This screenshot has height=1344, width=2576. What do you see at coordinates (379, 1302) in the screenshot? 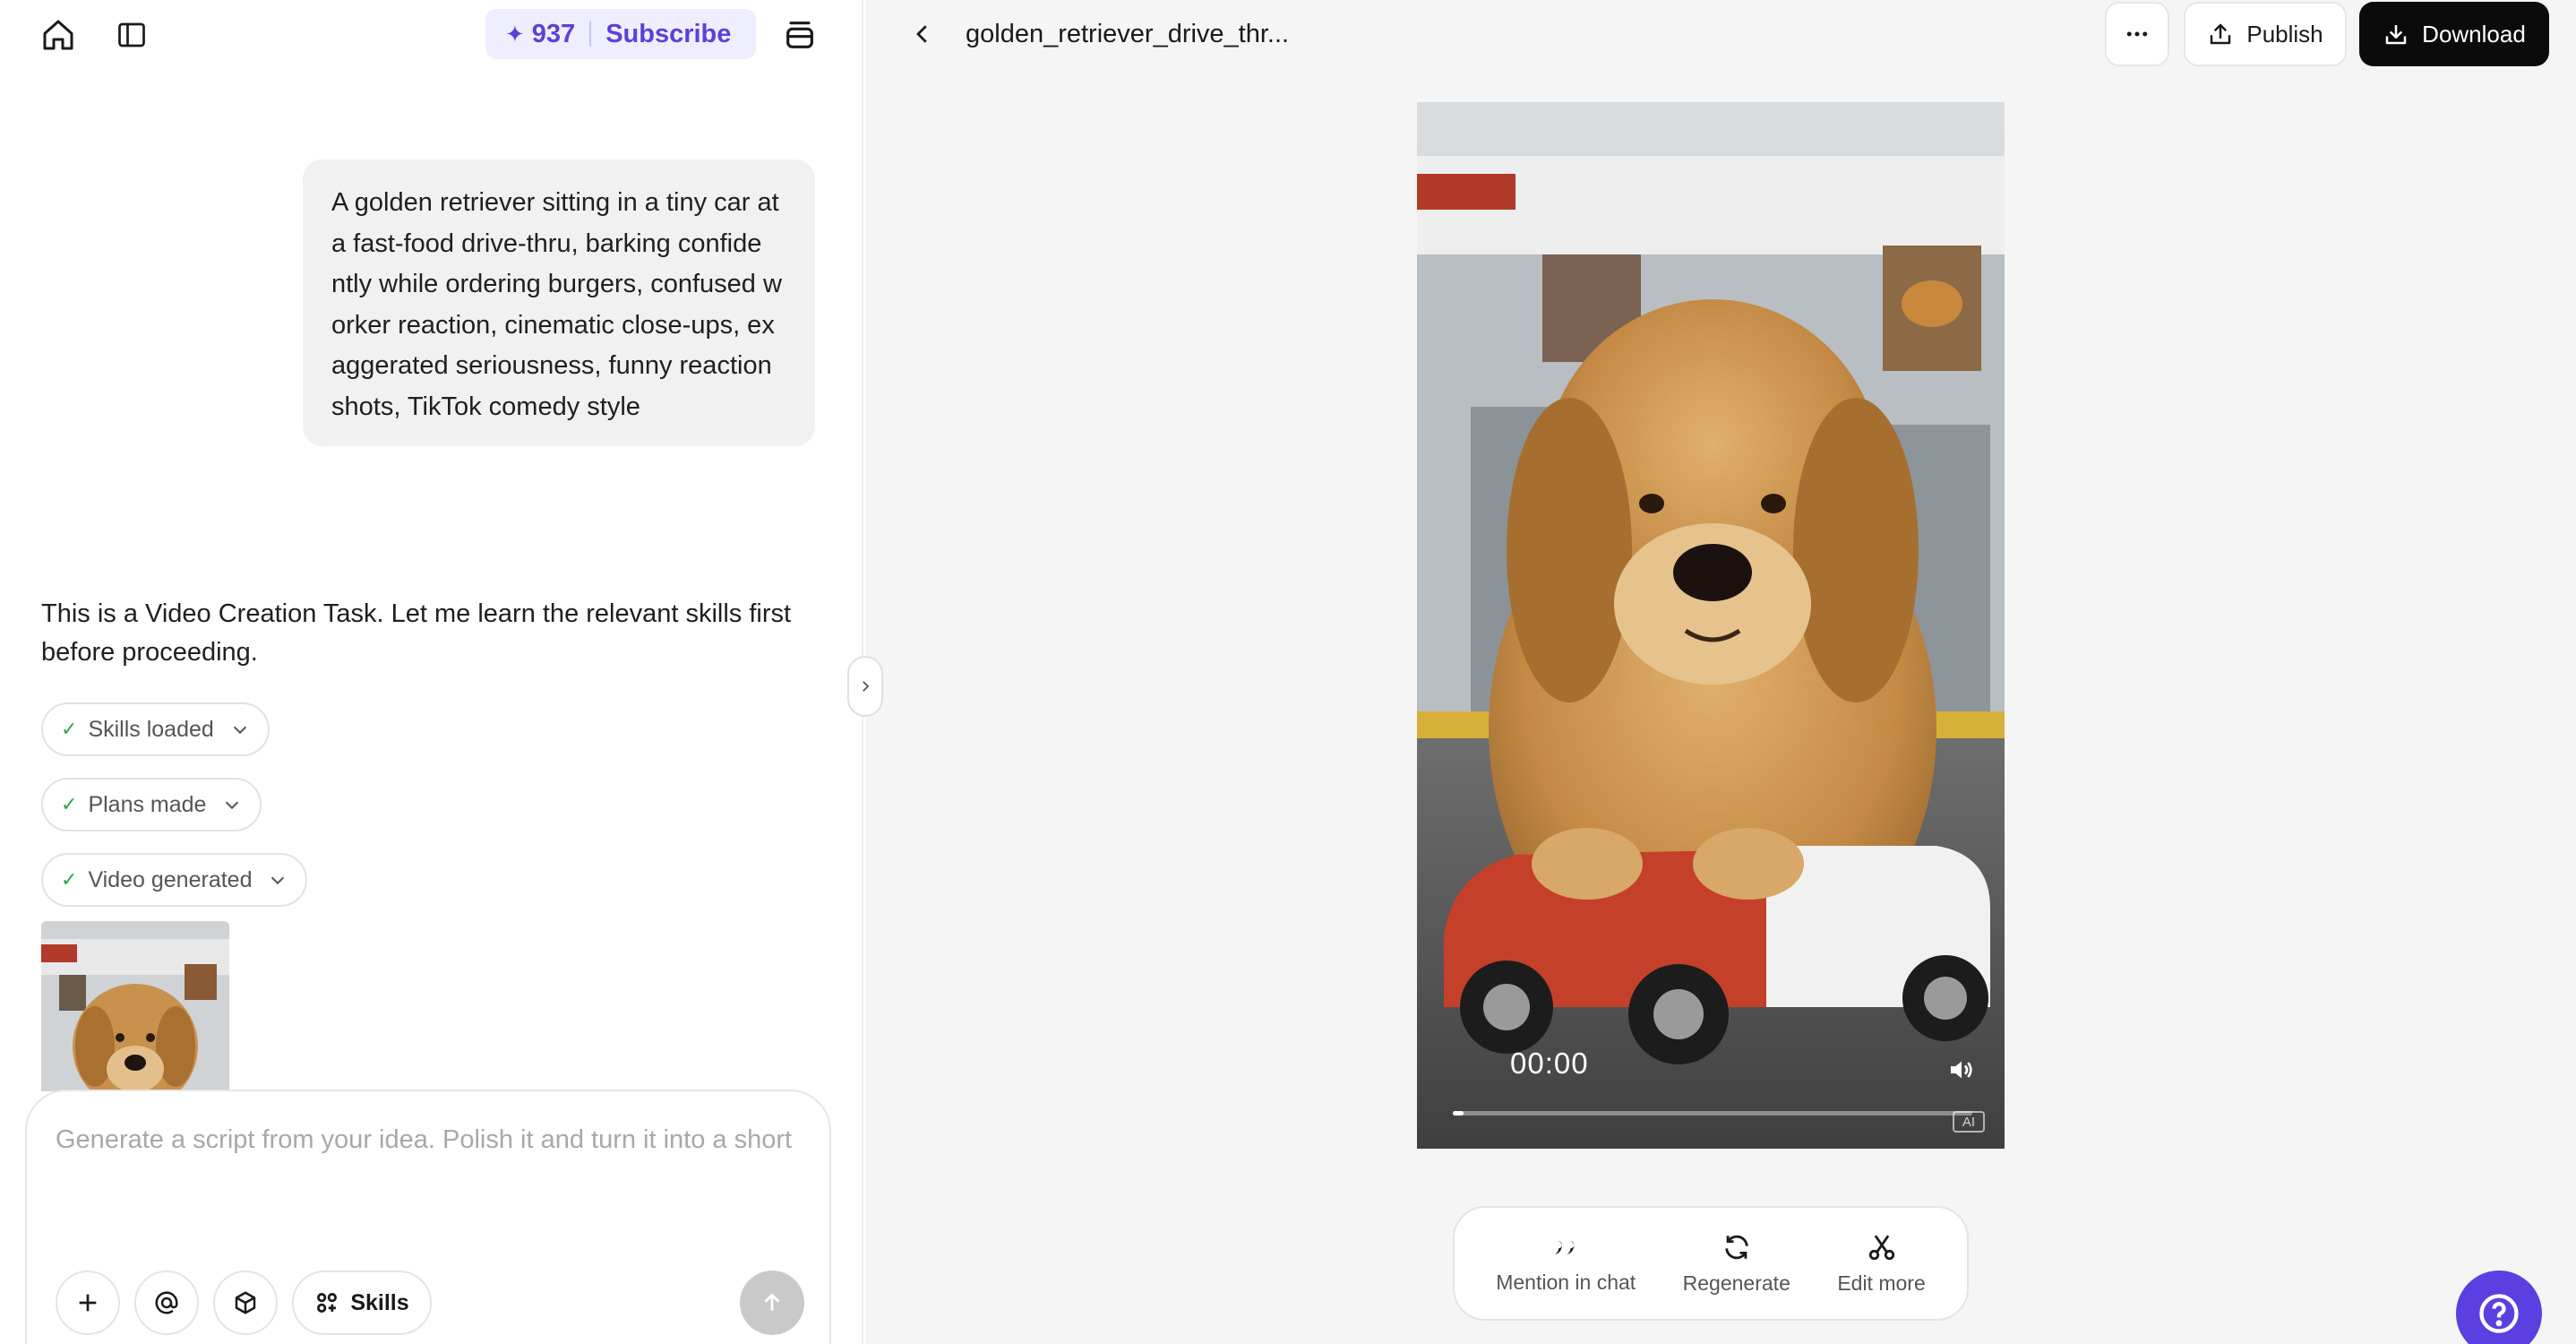
I see `skills-label: Skills` at bounding box center [379, 1302].